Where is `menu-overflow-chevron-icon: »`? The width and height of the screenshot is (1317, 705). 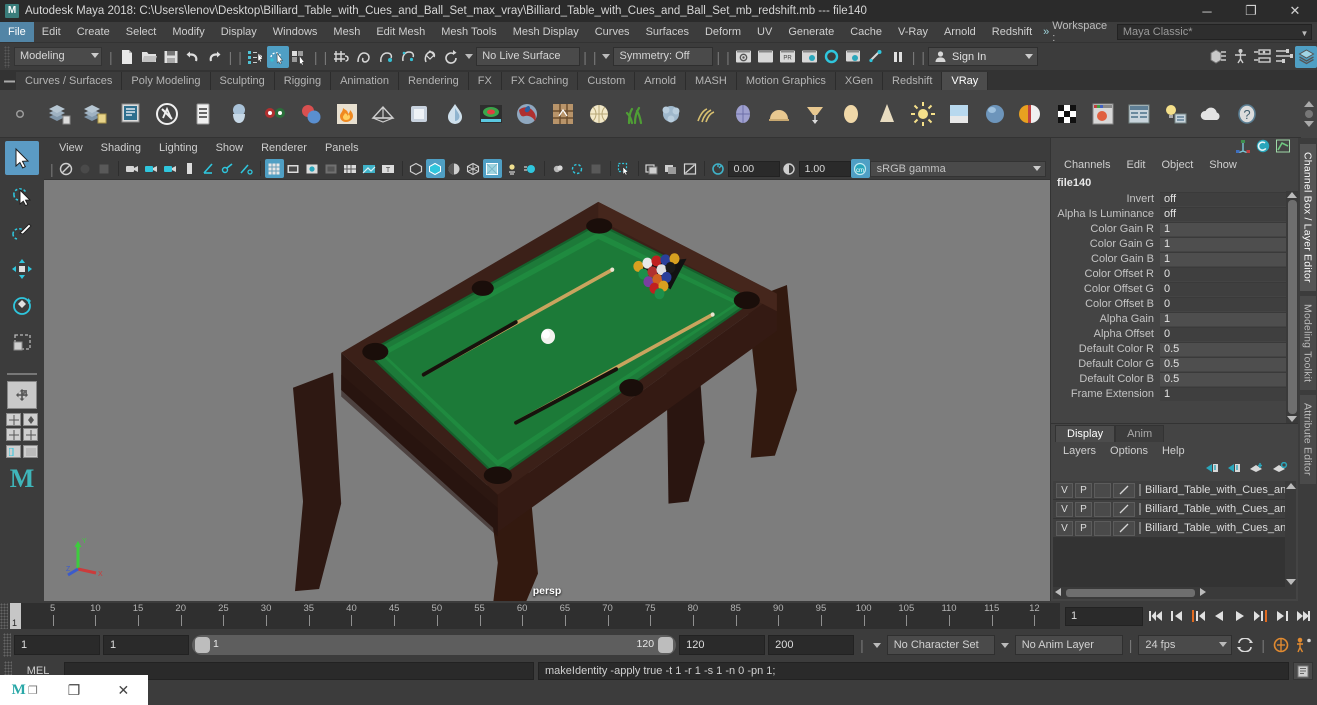 menu-overflow-chevron-icon: » is located at coordinates (1046, 32).